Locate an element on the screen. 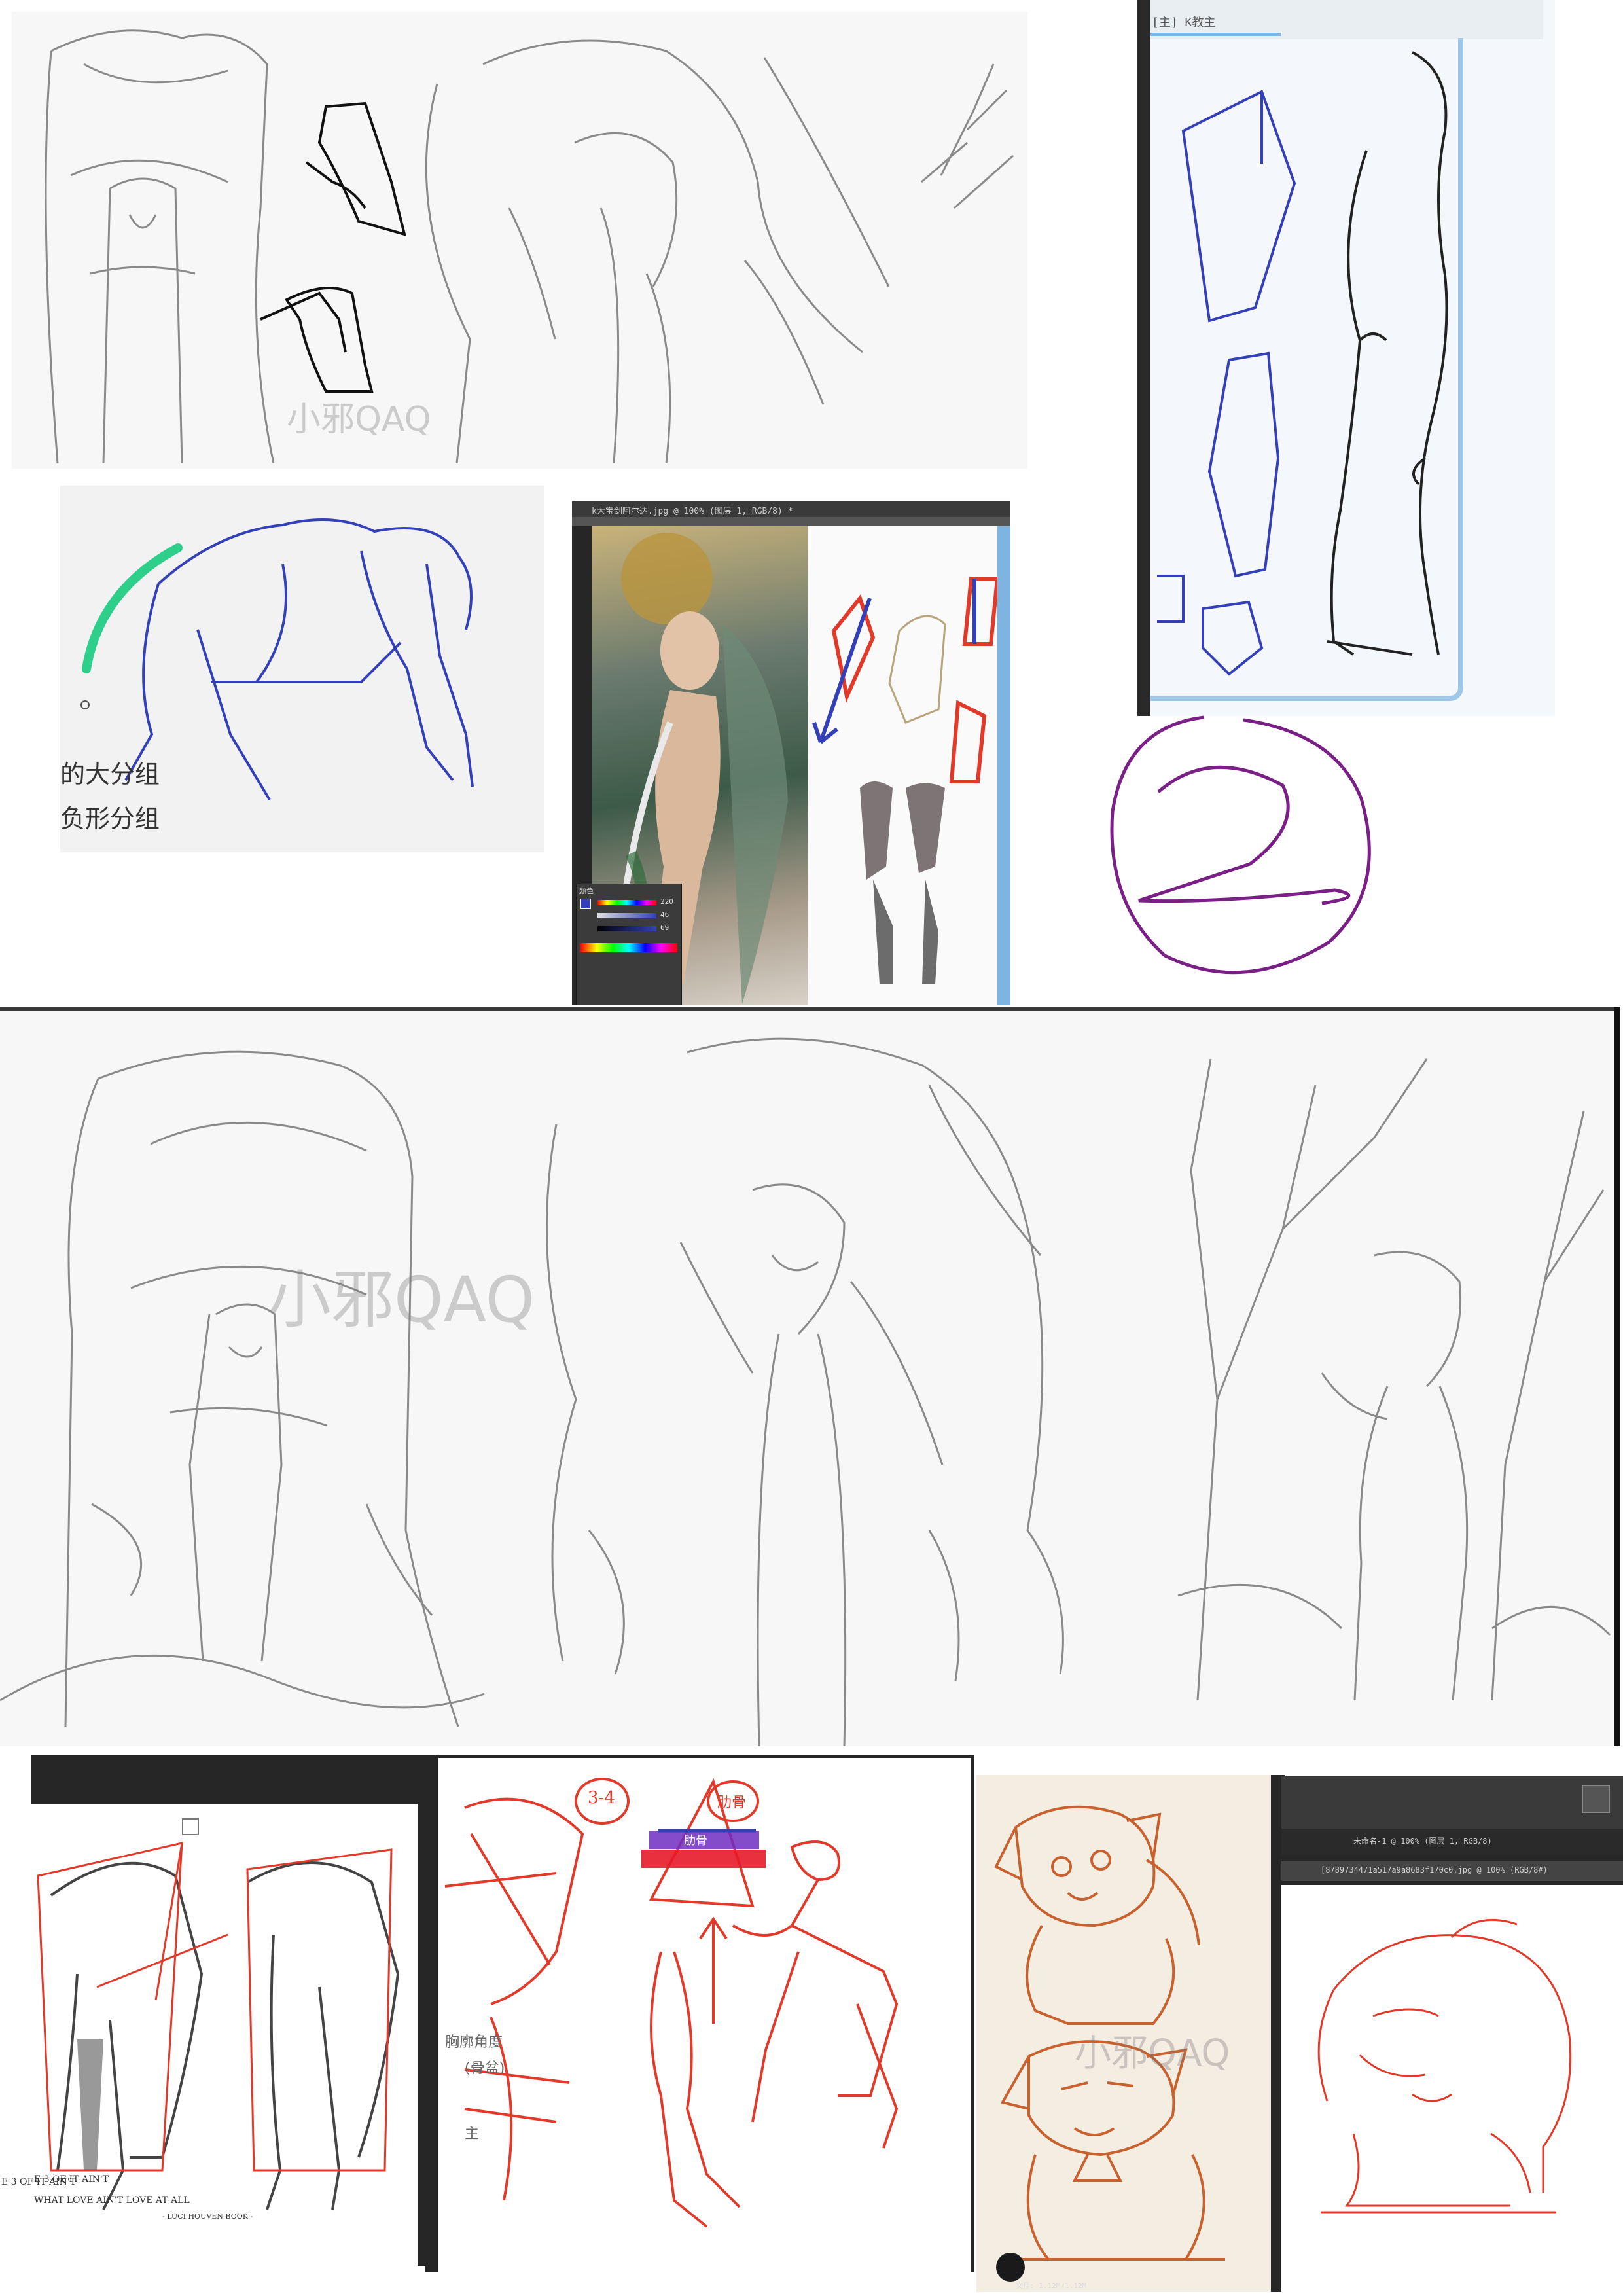 The height and width of the screenshot is (2296, 1623). quote-signature: - LUCI HOUVEN BOOK - is located at coordinates (207, 2216).